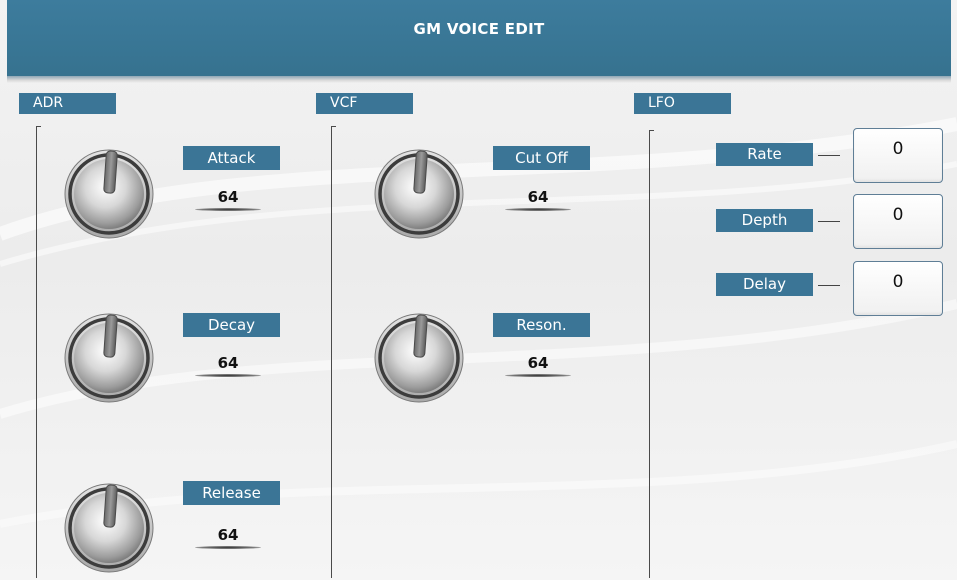  I want to click on depth-value-text: 0, so click(898, 215).